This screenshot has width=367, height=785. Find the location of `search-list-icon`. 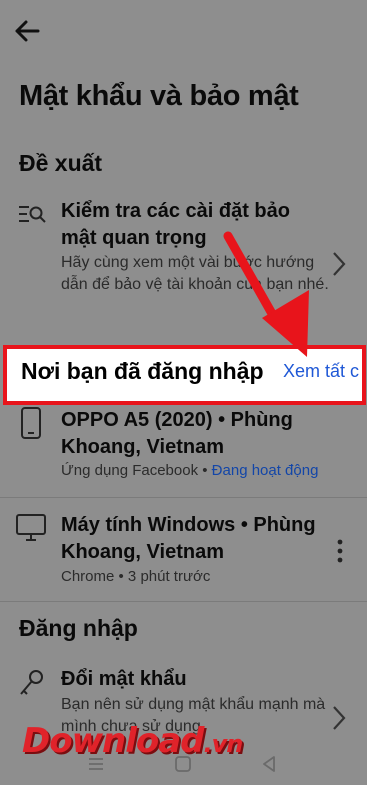

search-list-icon is located at coordinates (32, 214).